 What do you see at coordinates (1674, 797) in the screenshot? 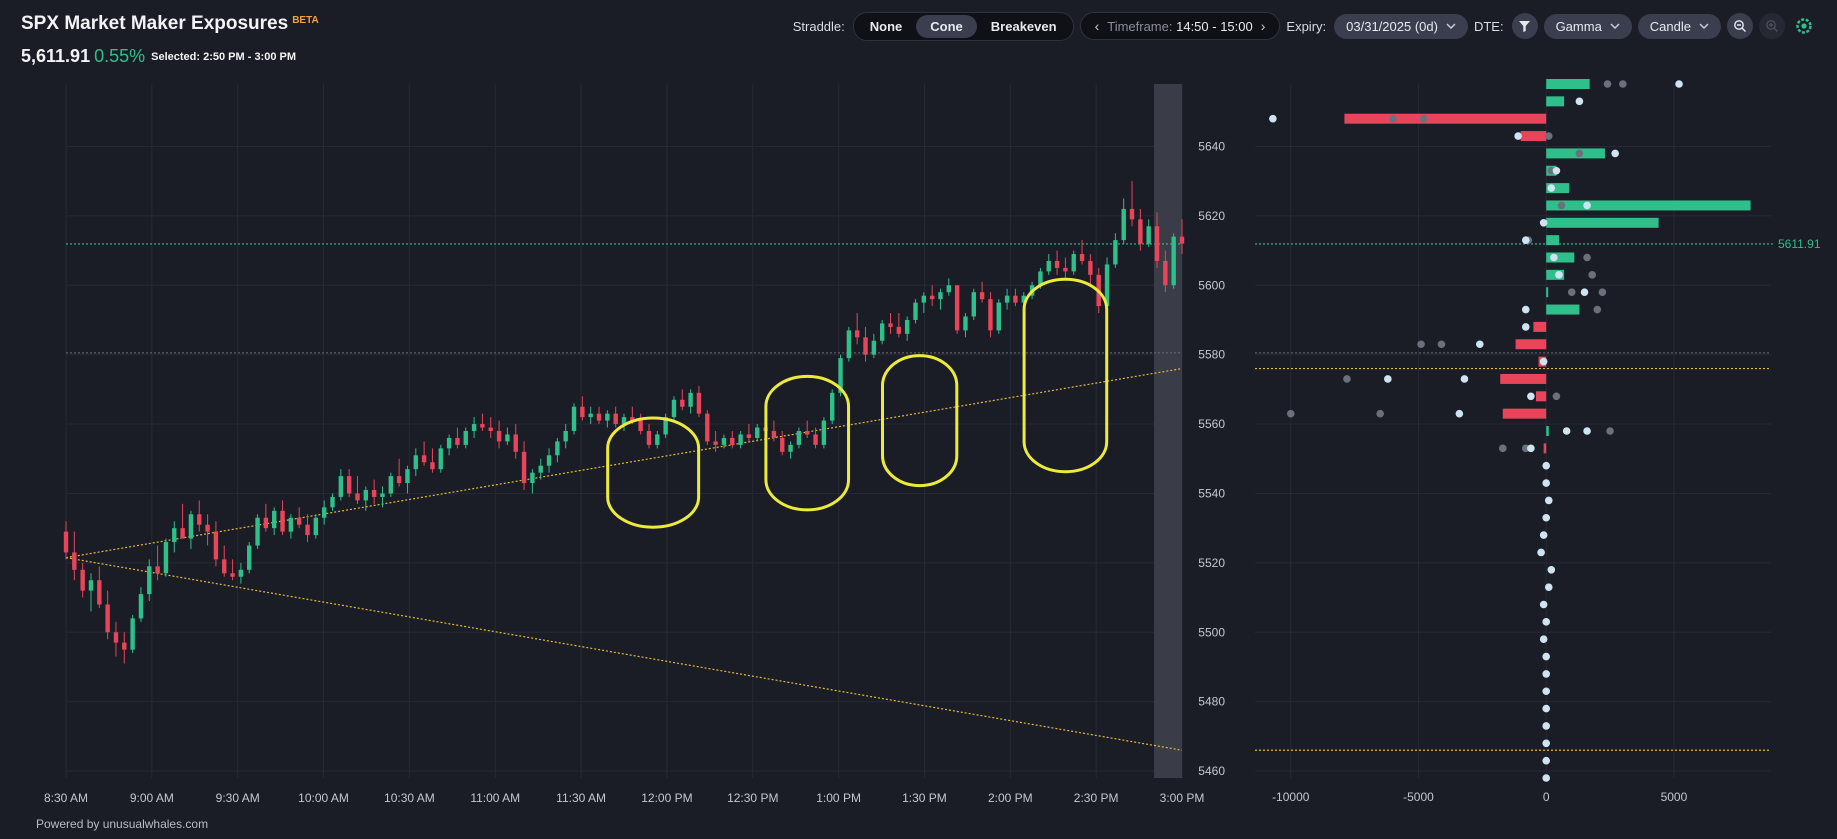
I see `exposure-tick-label: 5000` at bounding box center [1674, 797].